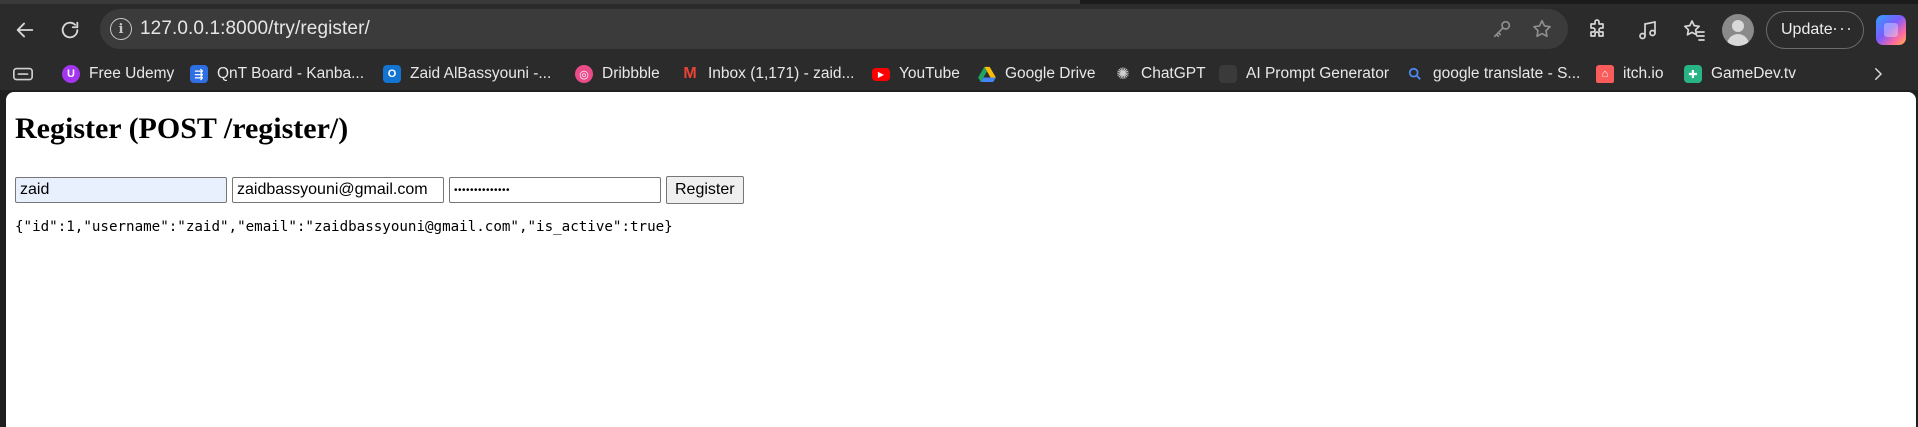  What do you see at coordinates (690, 73) in the screenshot?
I see `gmail-icon: M` at bounding box center [690, 73].